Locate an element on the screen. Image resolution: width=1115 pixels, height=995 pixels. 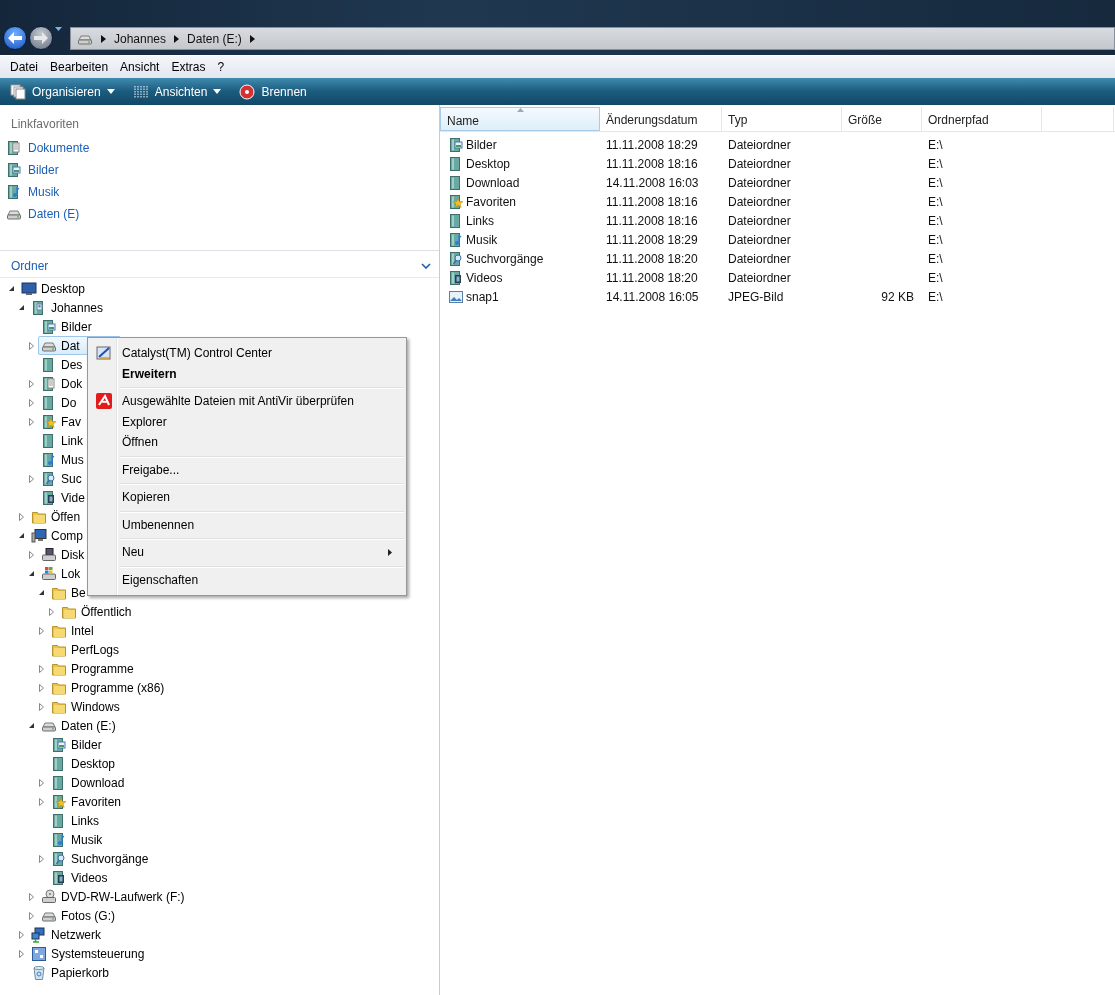
tree-item: Suchvorgänge is located at coordinates (100, 858).